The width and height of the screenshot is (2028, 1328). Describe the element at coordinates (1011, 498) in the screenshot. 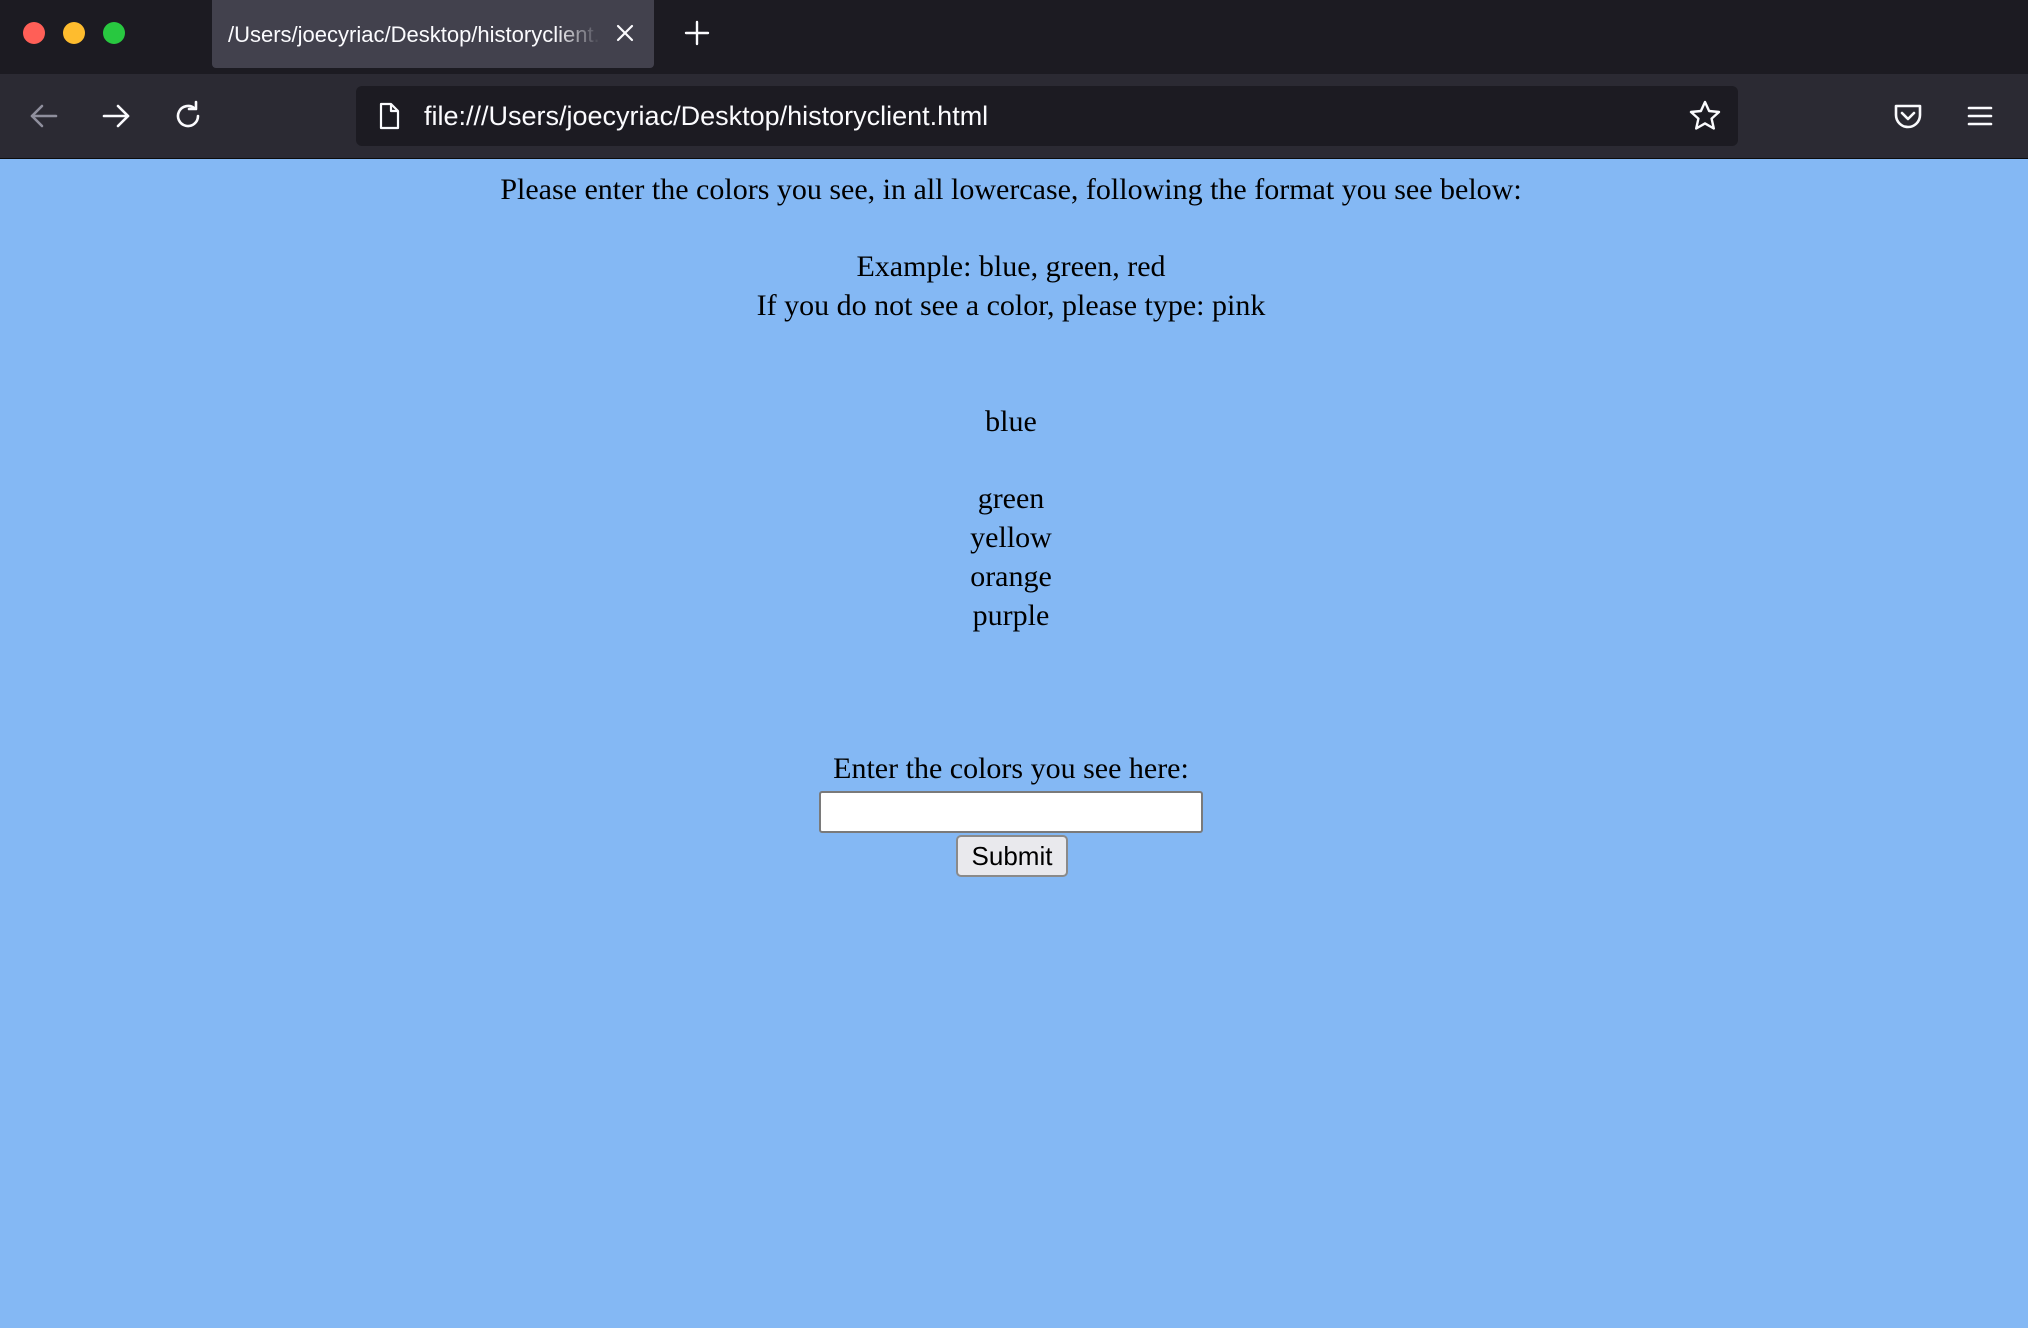

I see `color-word-green: green` at that location.